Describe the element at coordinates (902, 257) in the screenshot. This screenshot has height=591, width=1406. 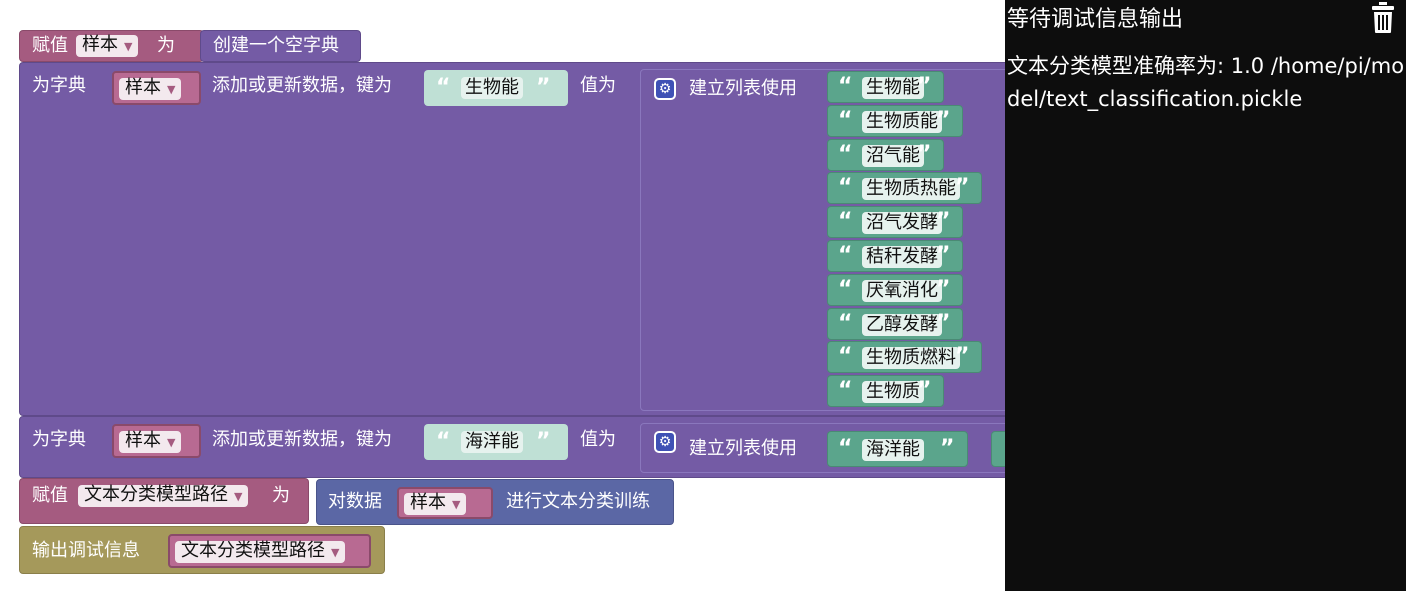
I see `list-item-text-field: 秸秆发酵` at that location.